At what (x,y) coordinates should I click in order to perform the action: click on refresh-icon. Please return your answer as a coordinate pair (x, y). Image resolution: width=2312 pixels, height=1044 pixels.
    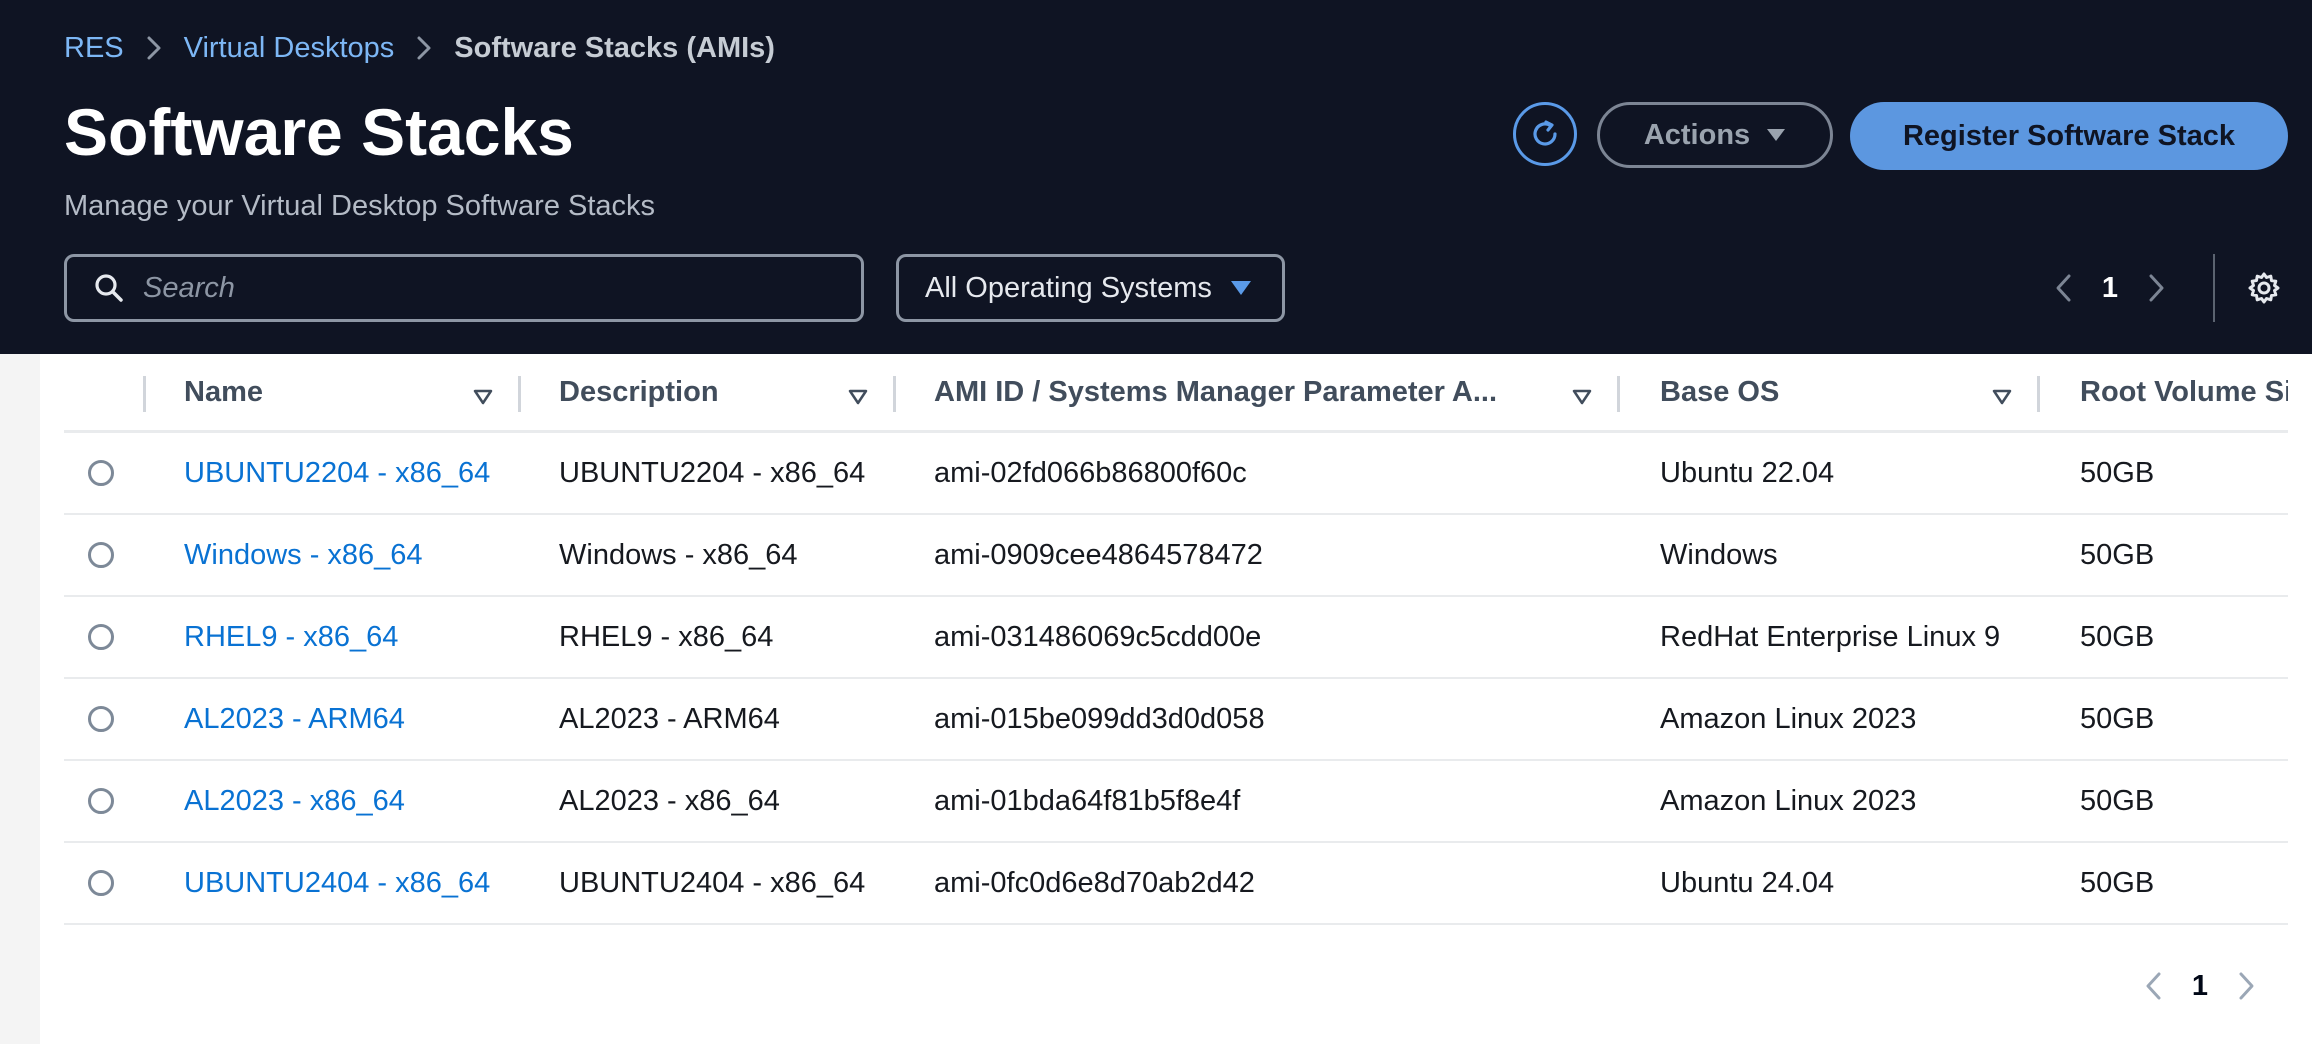
    Looking at the image, I should click on (1545, 134).